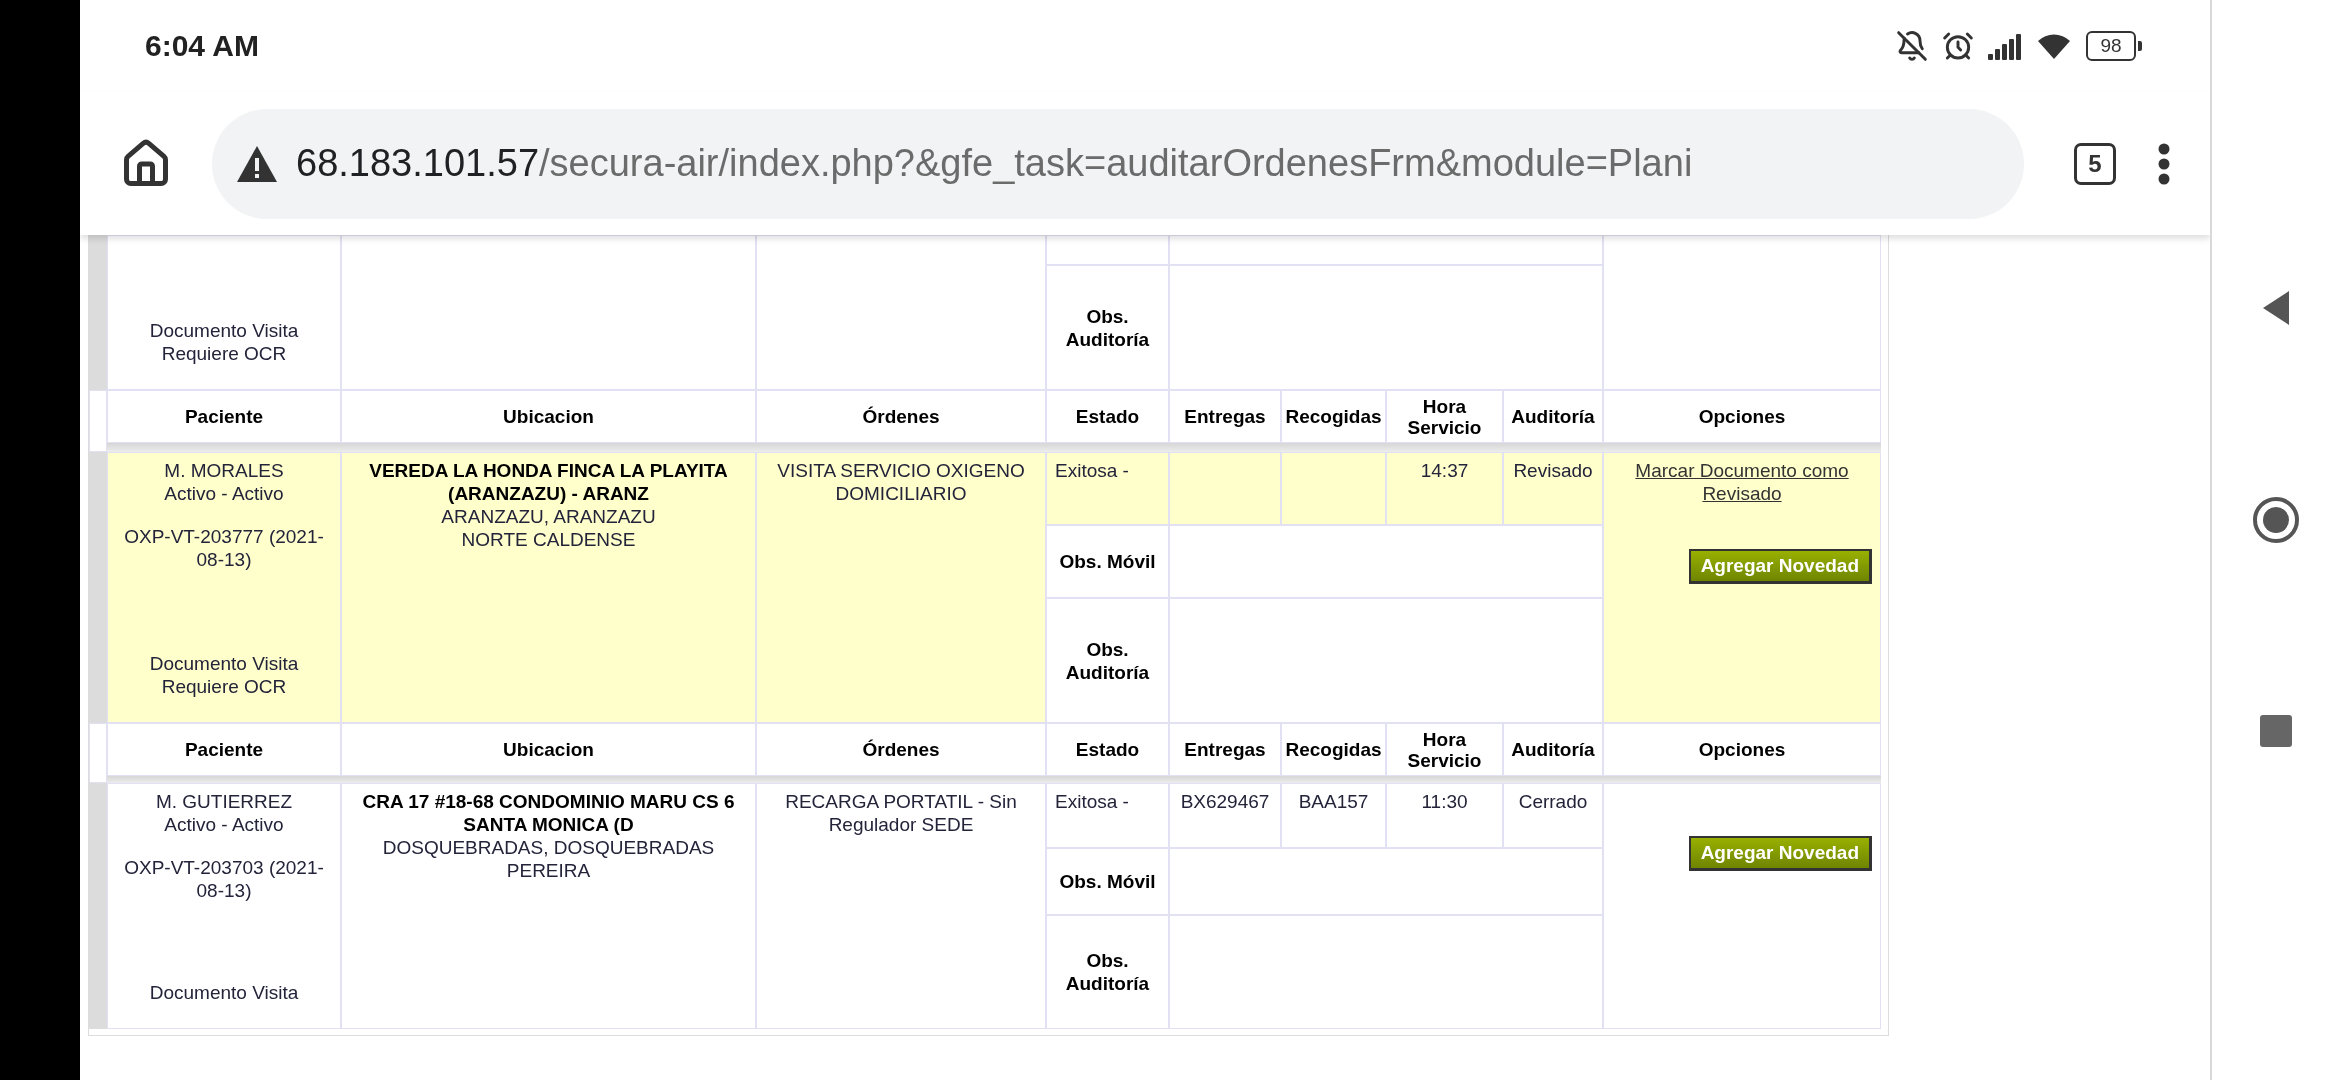 This screenshot has width=2340, height=1080. What do you see at coordinates (2276, 520) in the screenshot?
I see `home-circle-icon` at bounding box center [2276, 520].